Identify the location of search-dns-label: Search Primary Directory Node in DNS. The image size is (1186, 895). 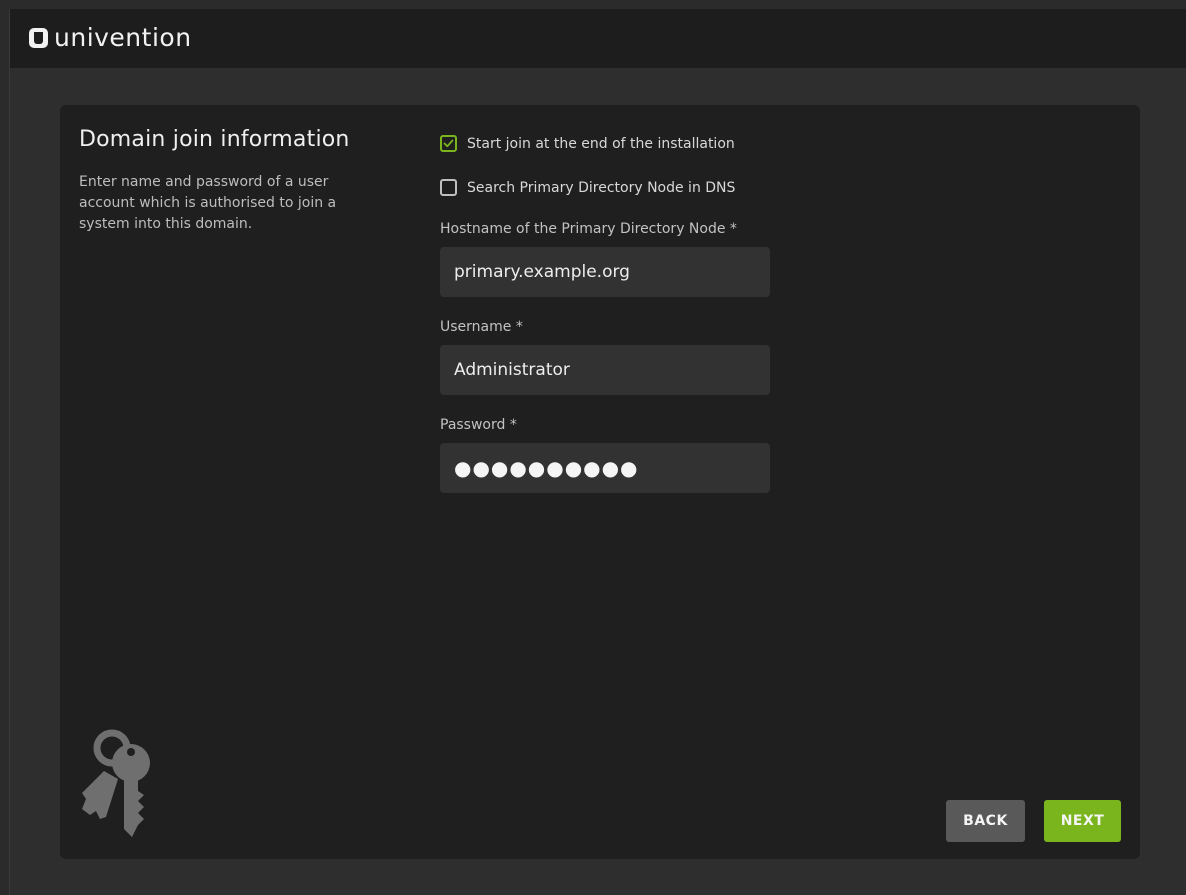
(601, 187).